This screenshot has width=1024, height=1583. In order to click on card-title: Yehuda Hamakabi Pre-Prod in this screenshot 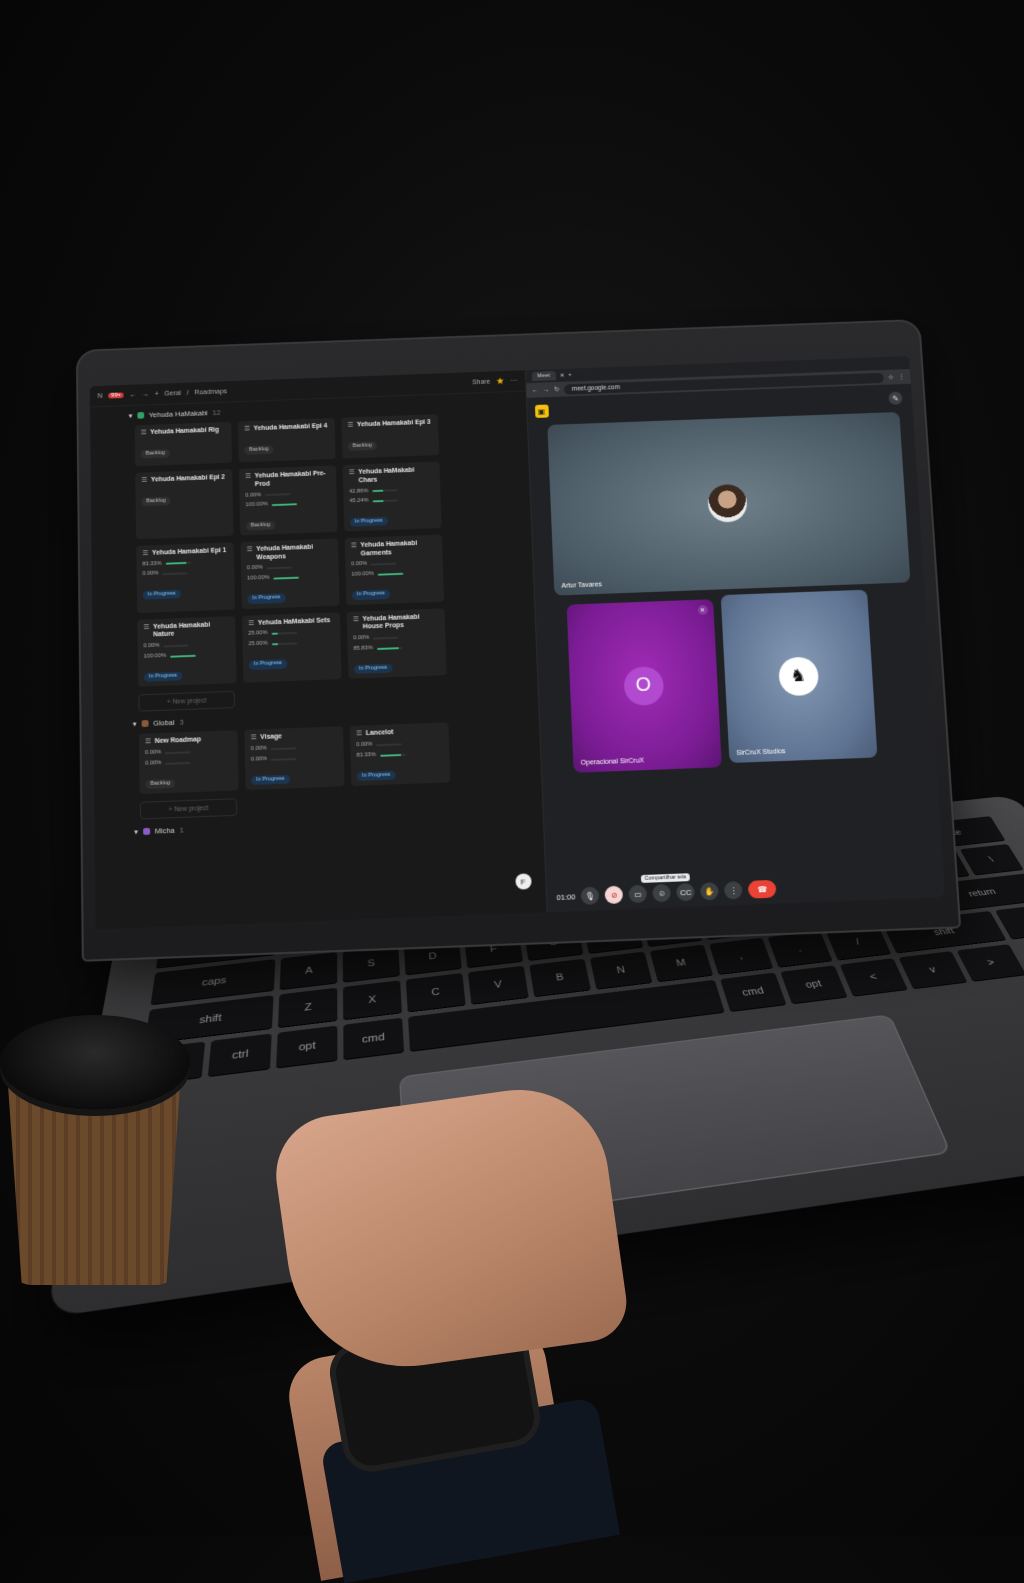, I will do `click(290, 479)`.